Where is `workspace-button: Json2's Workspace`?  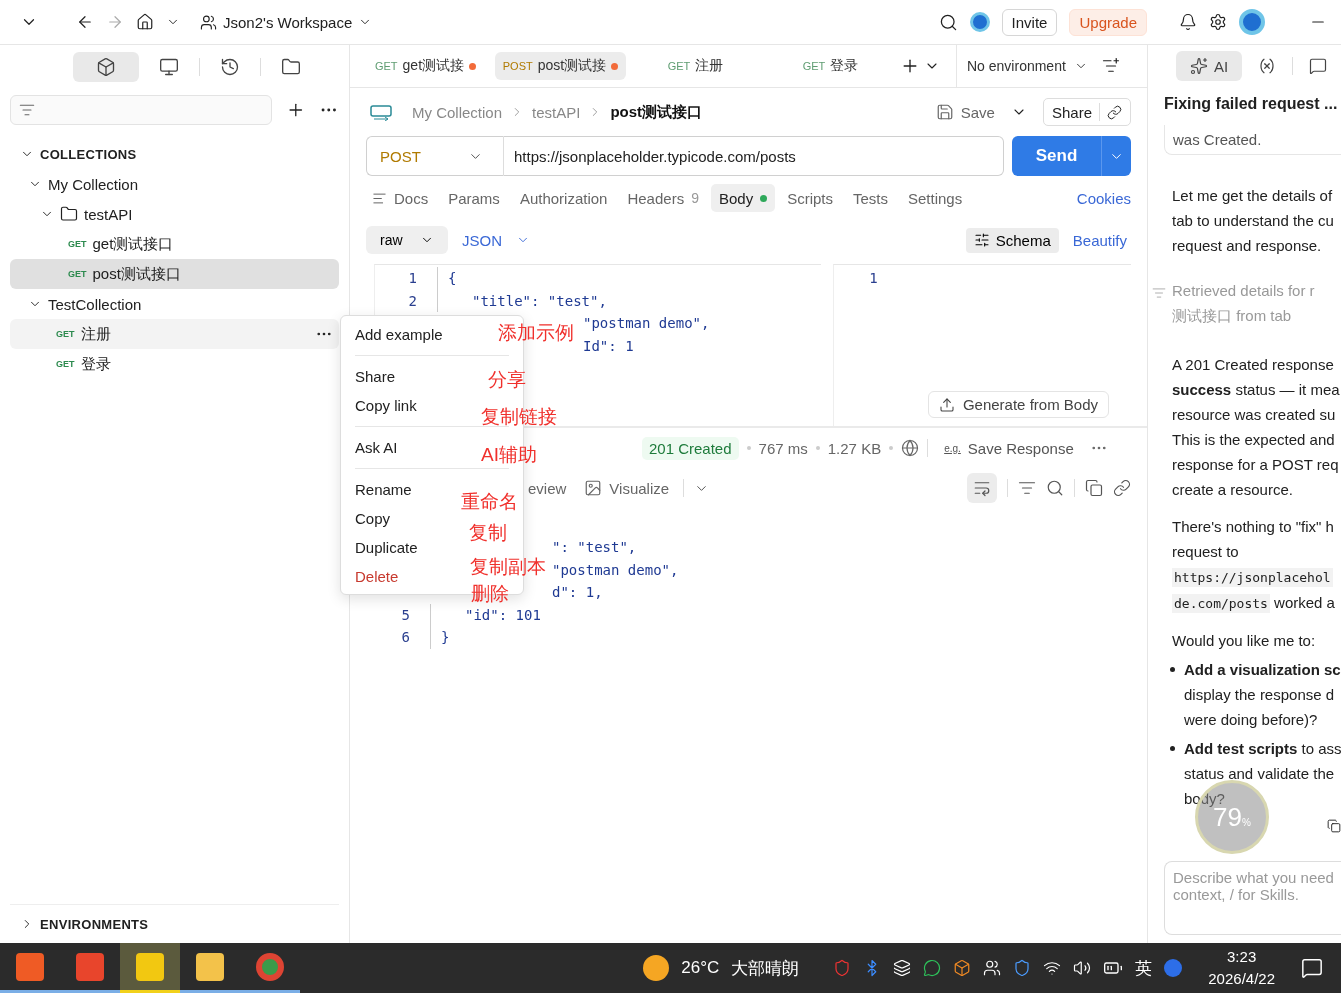 workspace-button: Json2's Workspace is located at coordinates (286, 22).